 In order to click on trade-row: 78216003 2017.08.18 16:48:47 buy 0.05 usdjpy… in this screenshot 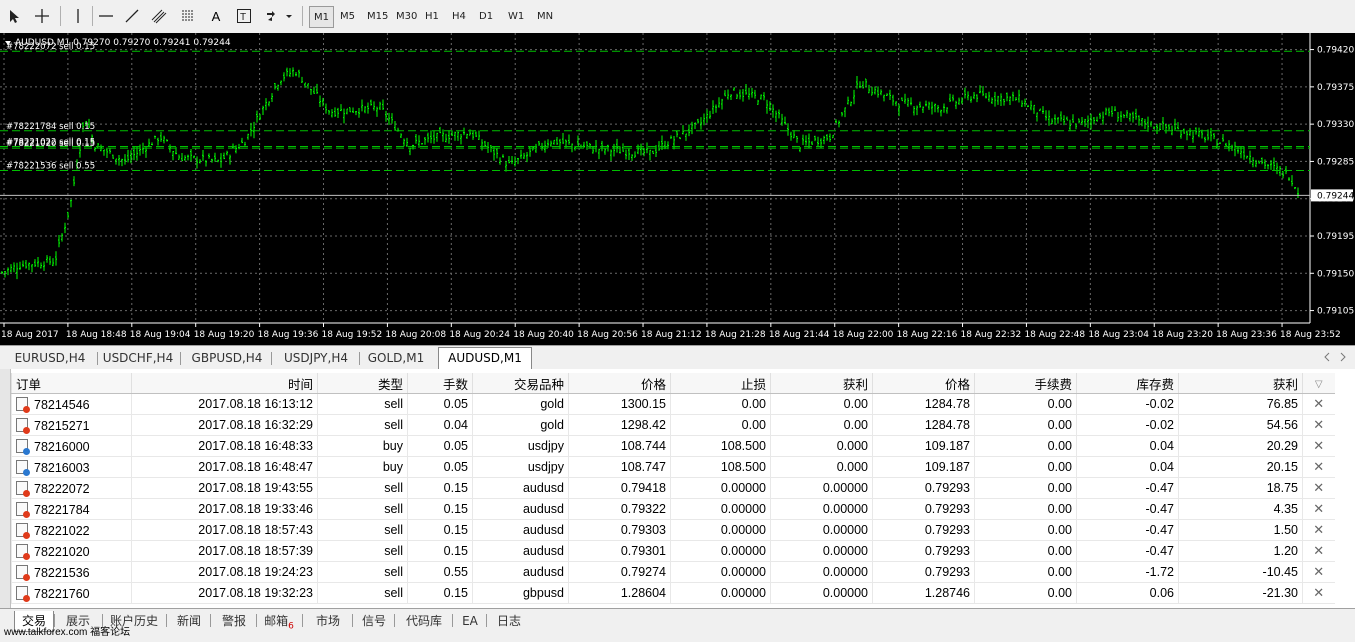, I will do `click(673, 467)`.